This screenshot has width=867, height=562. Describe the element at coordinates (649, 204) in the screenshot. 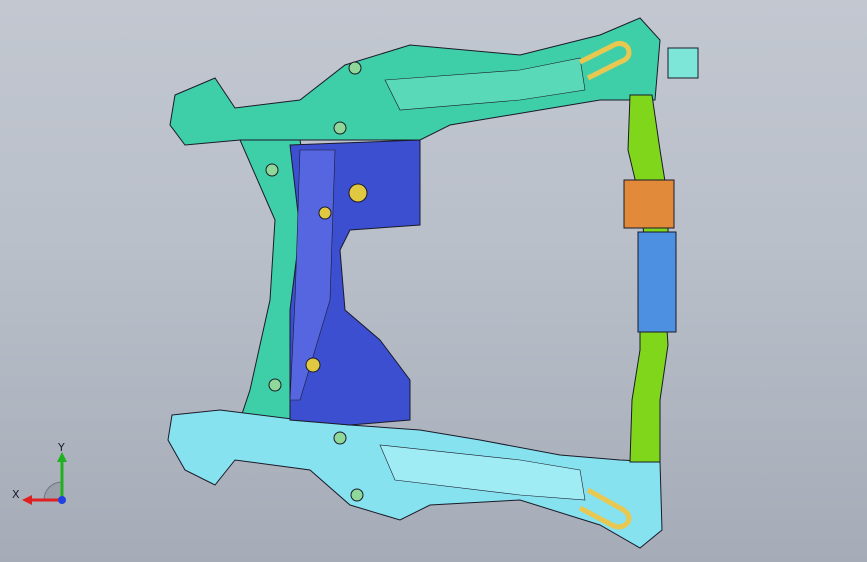

I see `tube-bracket-orange` at that location.